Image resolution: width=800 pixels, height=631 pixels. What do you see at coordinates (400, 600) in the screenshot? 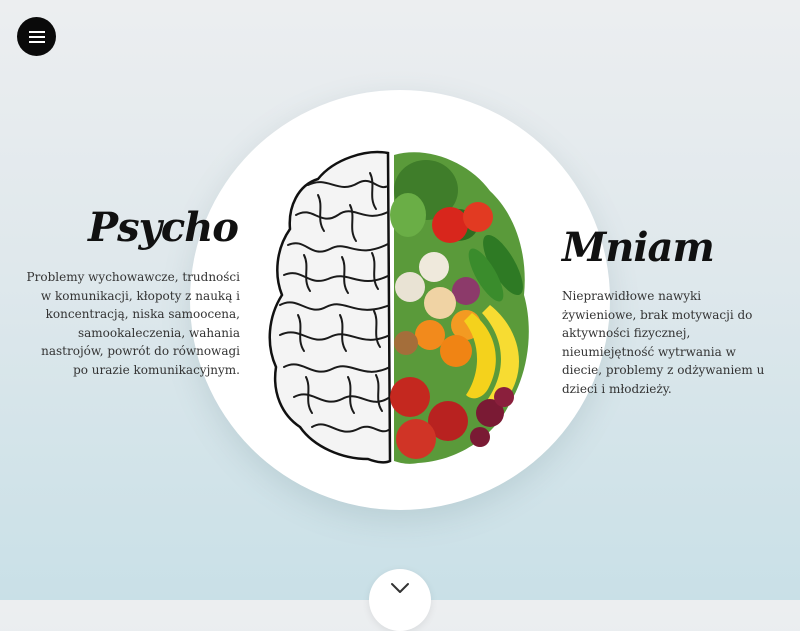
I see `scroll-down-button` at bounding box center [400, 600].